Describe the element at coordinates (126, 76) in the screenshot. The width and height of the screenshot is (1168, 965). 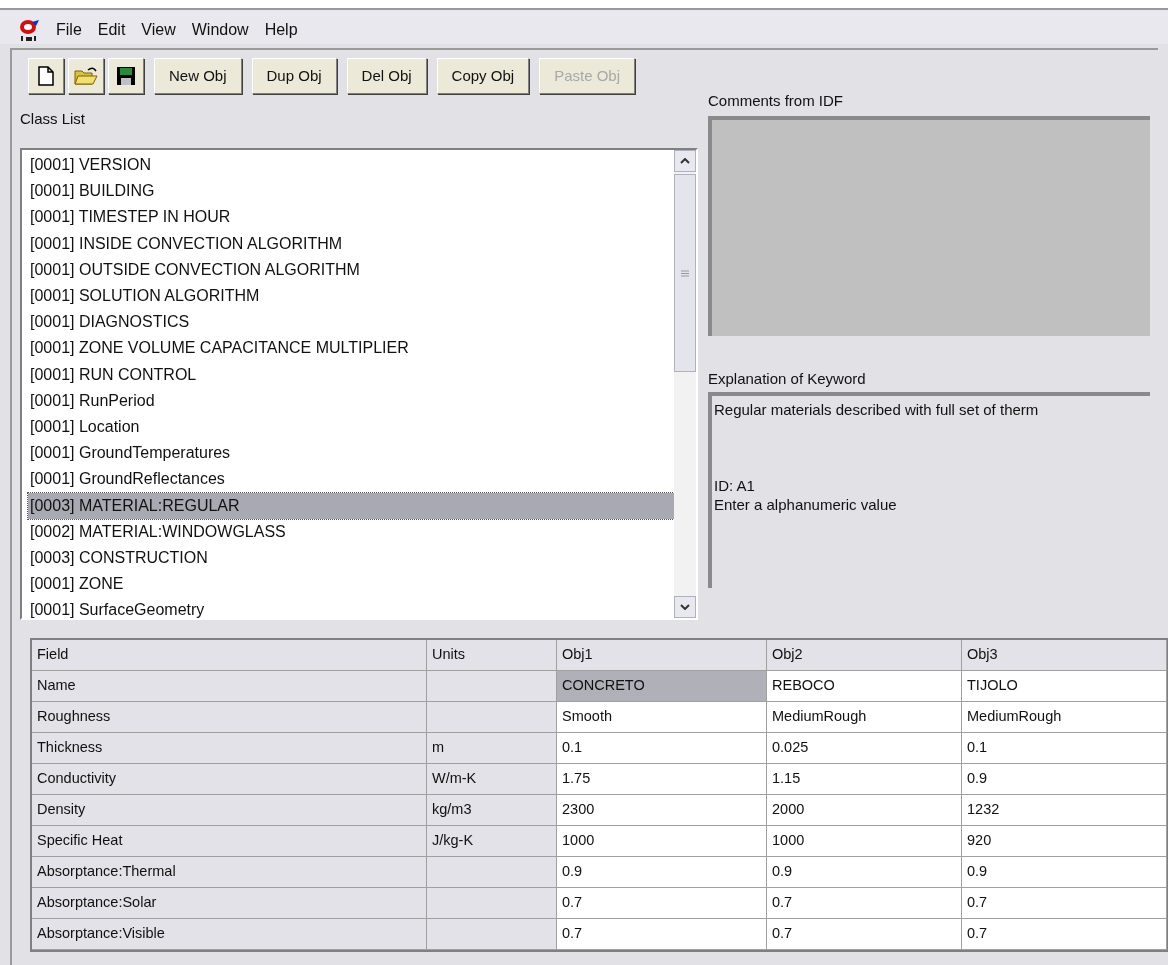
I see `save-icon-button` at that location.